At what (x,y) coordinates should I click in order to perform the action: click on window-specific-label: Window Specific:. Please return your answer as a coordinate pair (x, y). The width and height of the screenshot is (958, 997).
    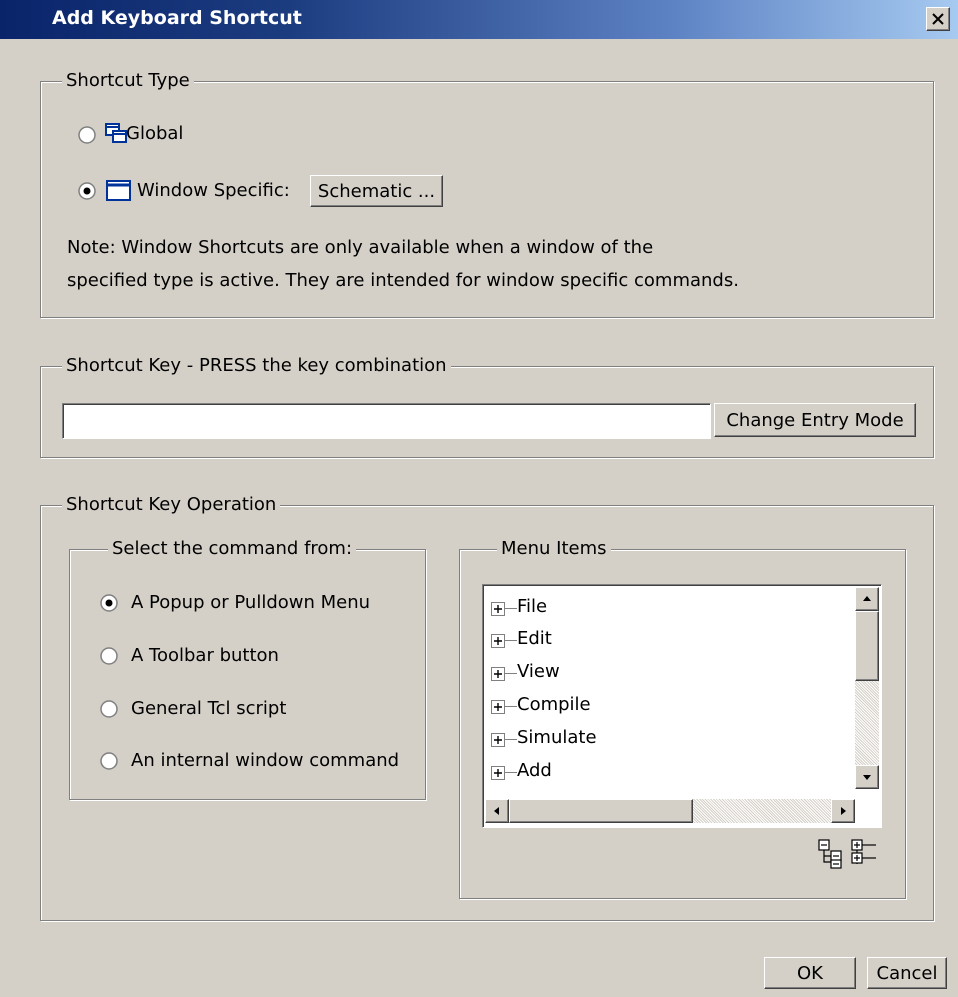
    Looking at the image, I should click on (213, 190).